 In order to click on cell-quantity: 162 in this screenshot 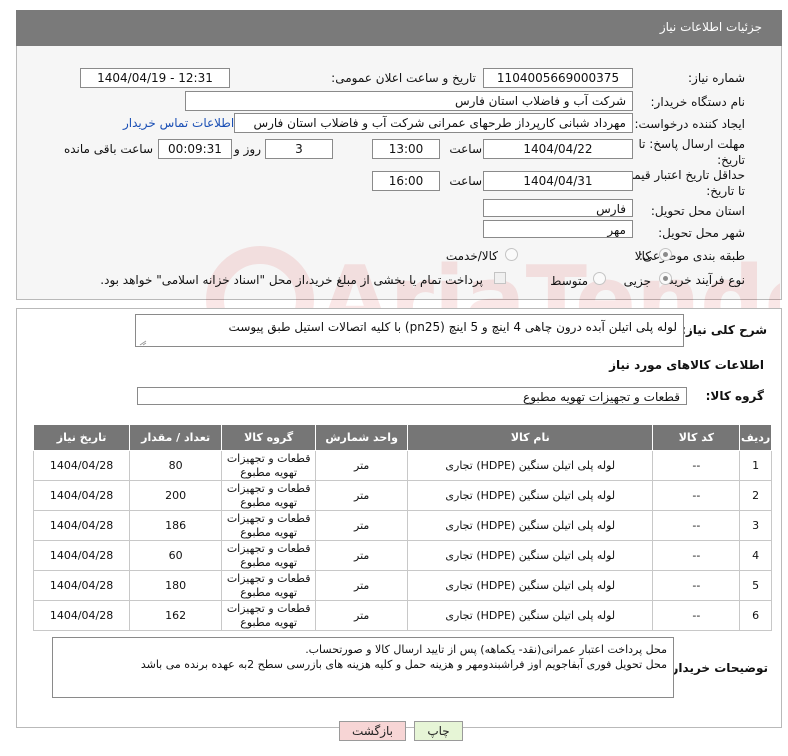, I will do `click(176, 615)`.